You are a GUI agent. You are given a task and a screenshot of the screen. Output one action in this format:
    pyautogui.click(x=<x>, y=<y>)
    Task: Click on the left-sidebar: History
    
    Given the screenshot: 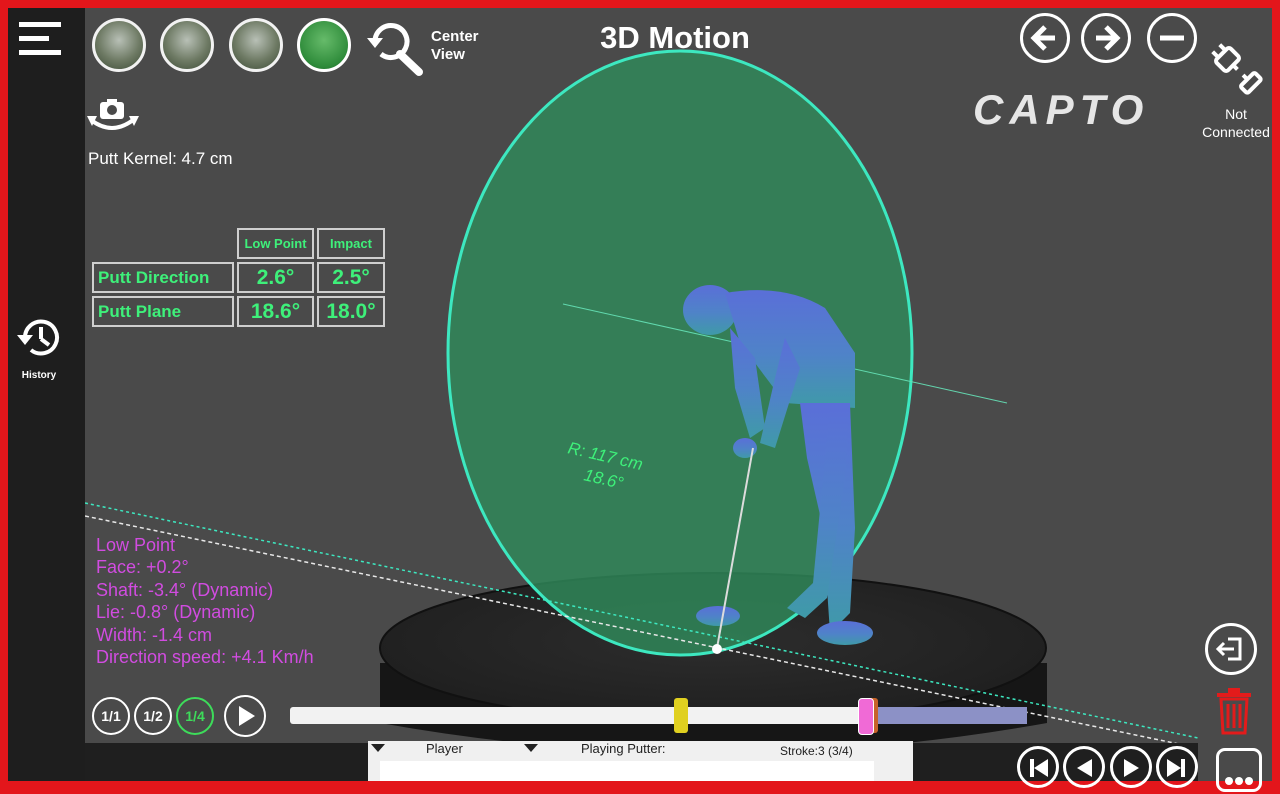 What is the action you would take?
    pyautogui.click(x=46, y=394)
    